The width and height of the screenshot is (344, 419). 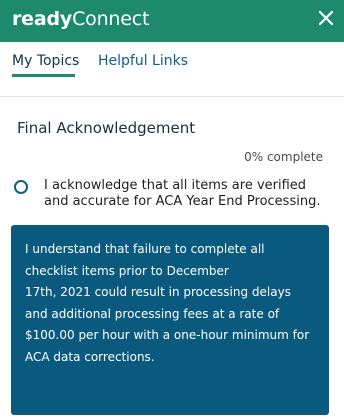 What do you see at coordinates (90, 356) in the screenshot?
I see `notice-line: ACA data corrections.` at bounding box center [90, 356].